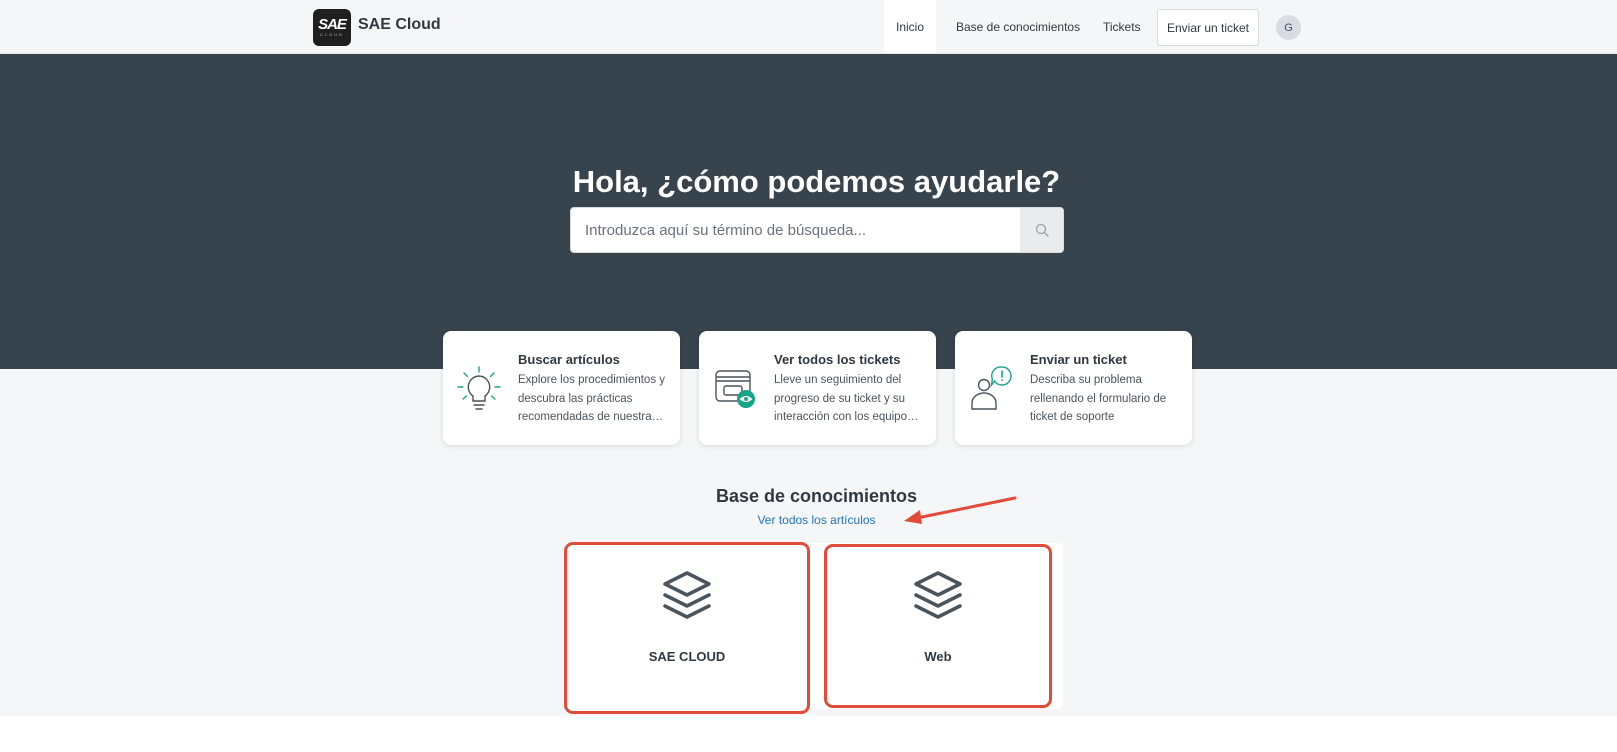 The width and height of the screenshot is (1617, 752). I want to click on category-label: Web, so click(938, 656).